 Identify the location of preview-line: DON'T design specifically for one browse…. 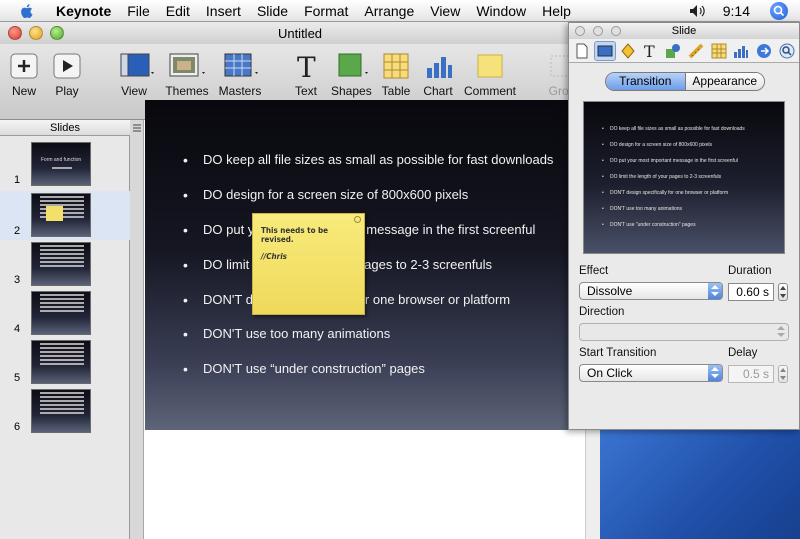
(665, 193).